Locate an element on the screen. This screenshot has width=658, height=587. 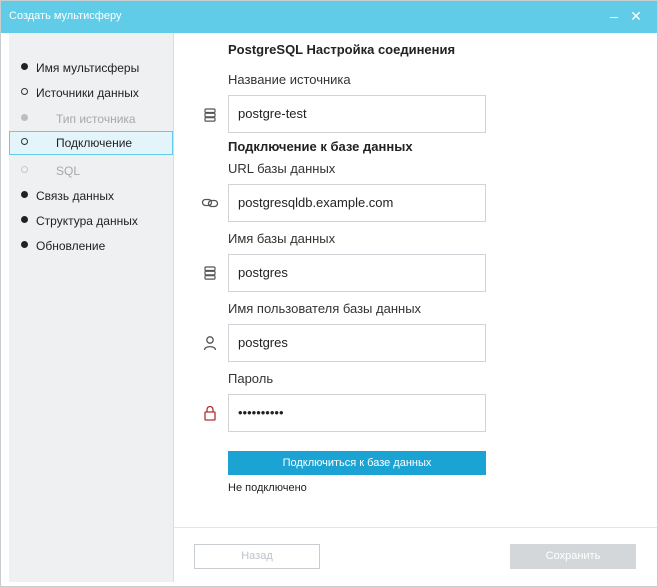
step-label: SQL is located at coordinates (68, 171).